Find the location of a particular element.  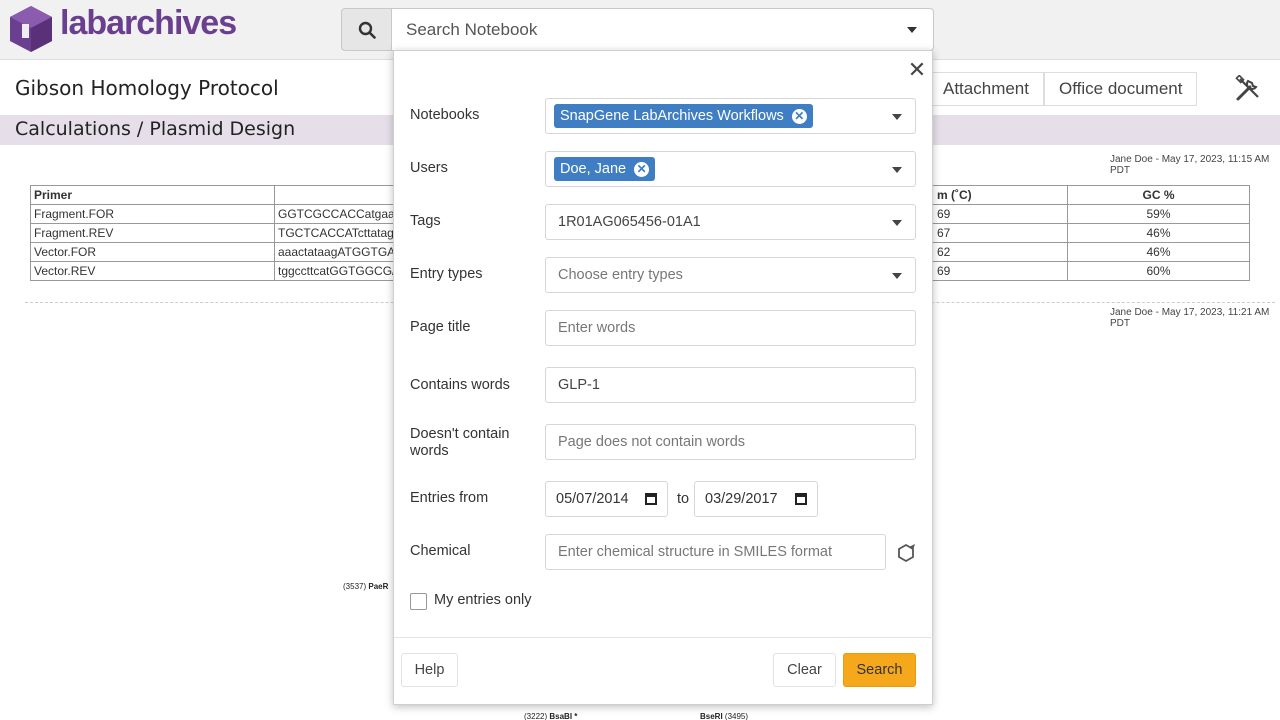

primer-sequence: GGTCGCCACCatgaa is located at coordinates (336, 214).